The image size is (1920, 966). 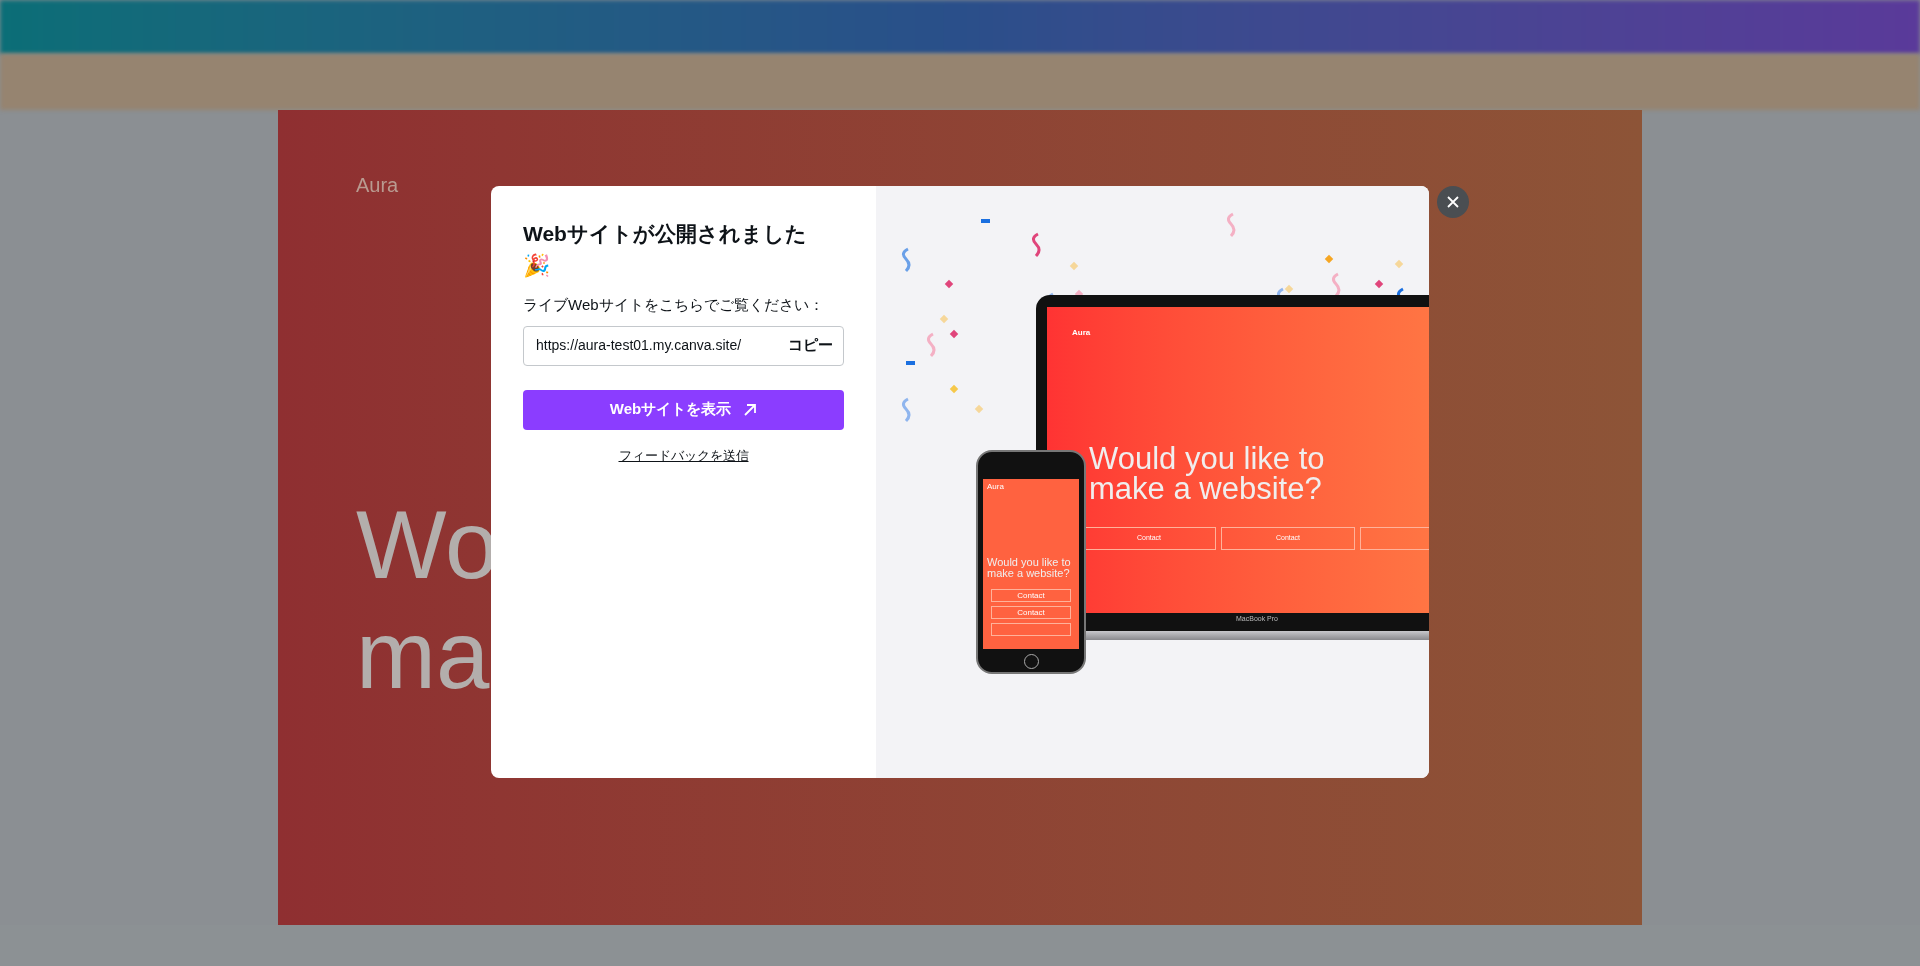 What do you see at coordinates (639, 345) in the screenshot?
I see `url-text: https://aura-test01.my.canva.site/` at bounding box center [639, 345].